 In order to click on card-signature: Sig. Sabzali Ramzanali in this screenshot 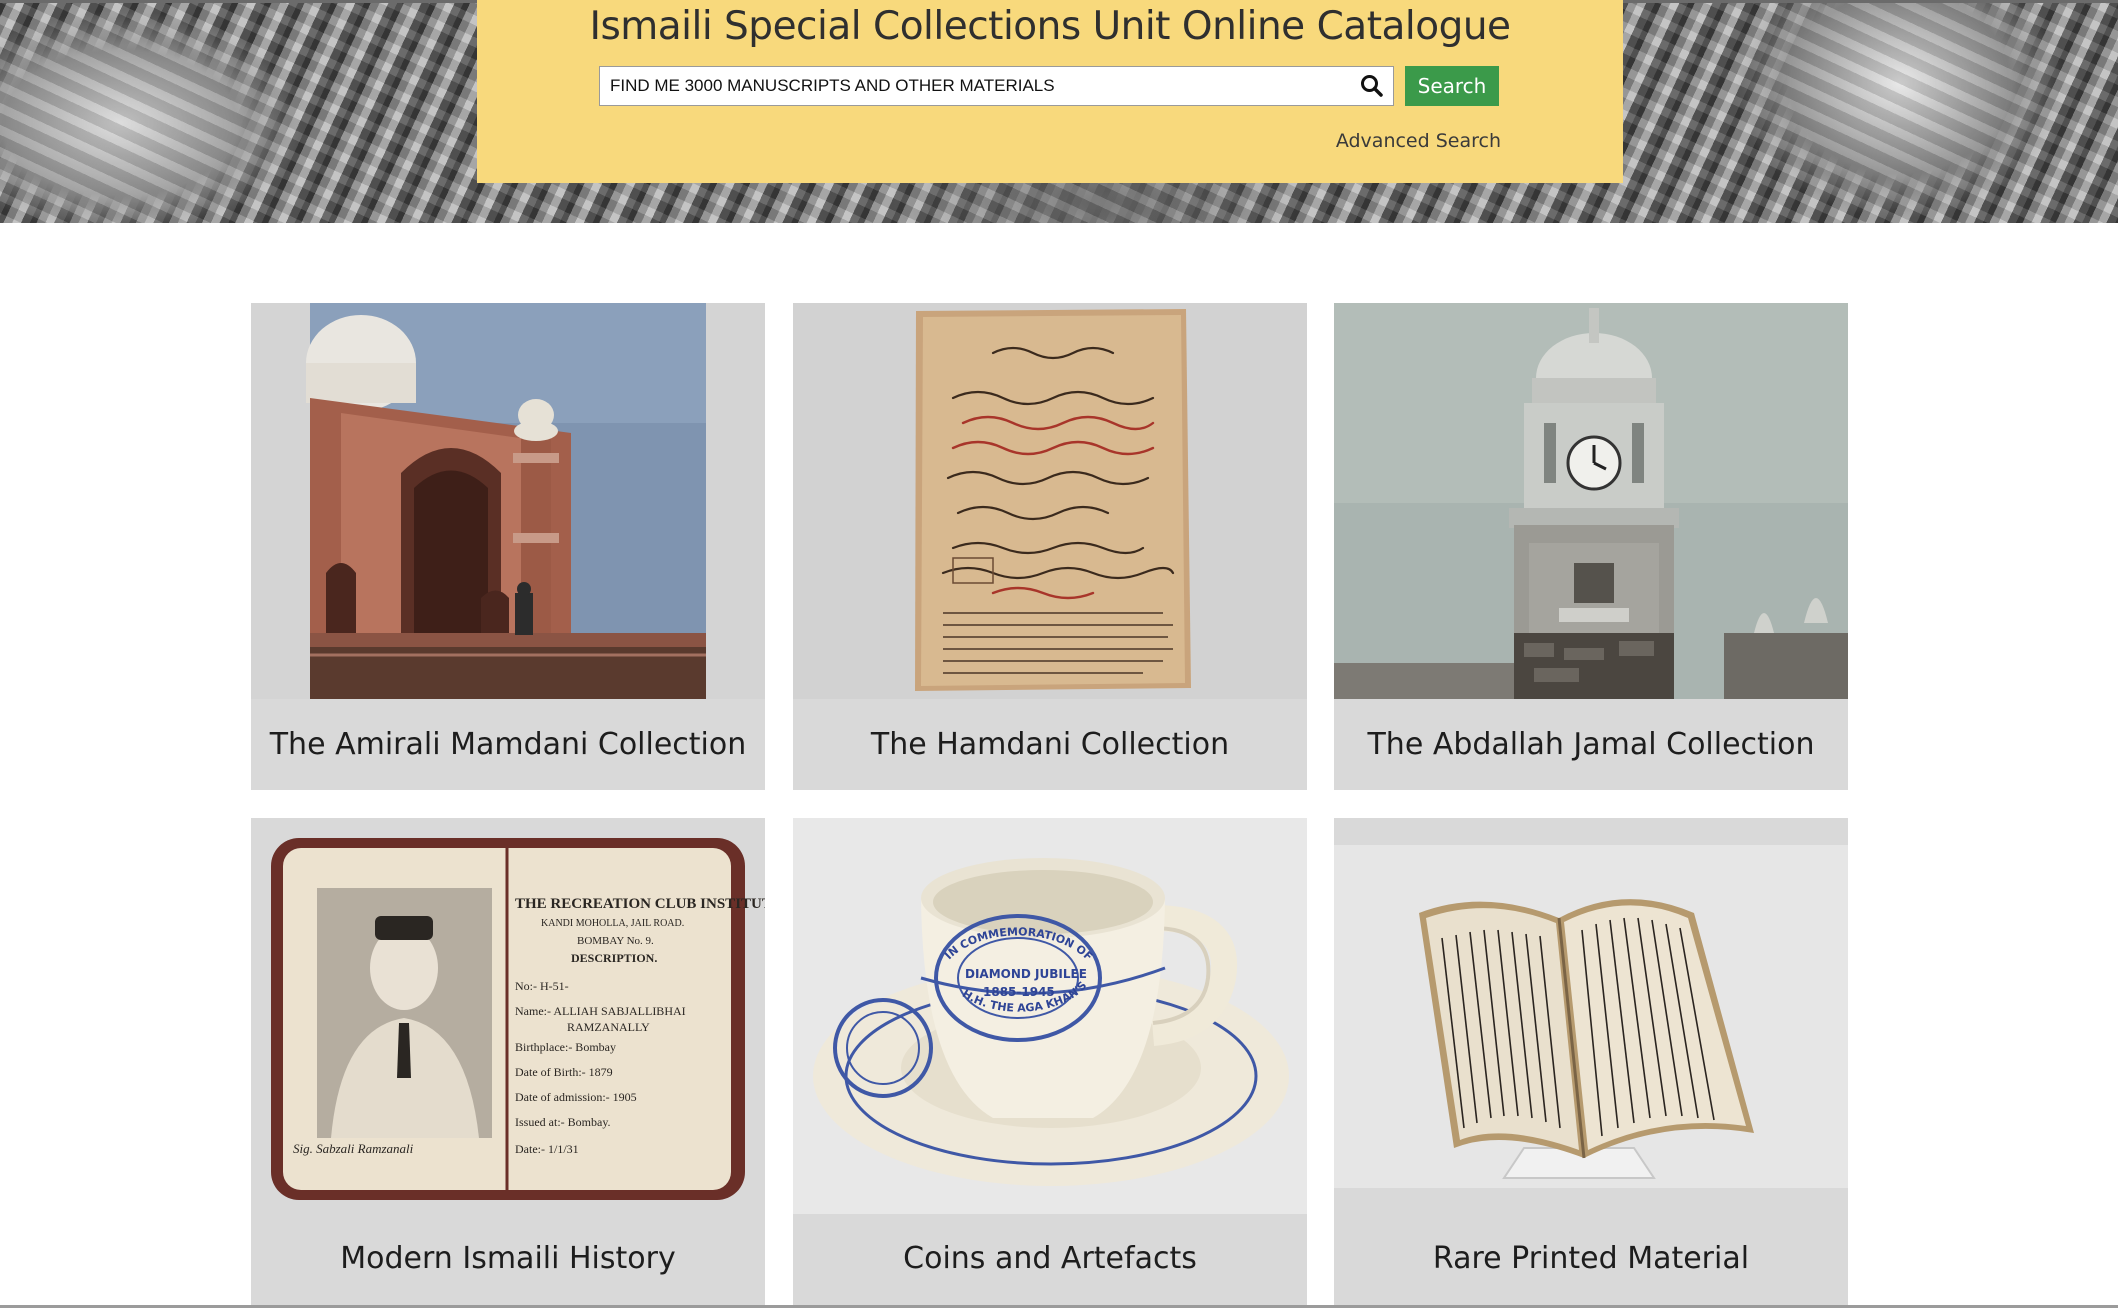, I will do `click(353, 1148)`.